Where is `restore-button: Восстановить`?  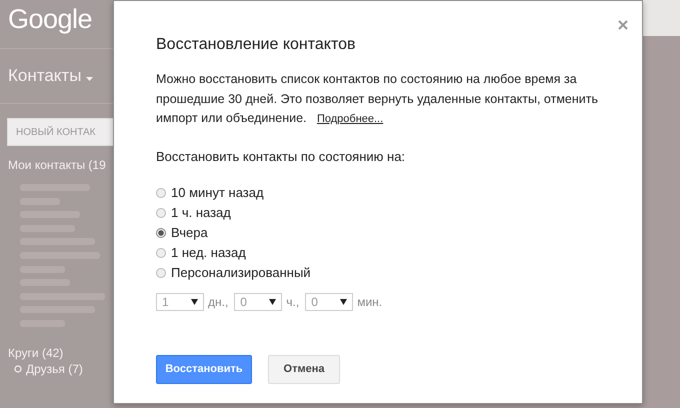
restore-button: Восстановить is located at coordinates (204, 369).